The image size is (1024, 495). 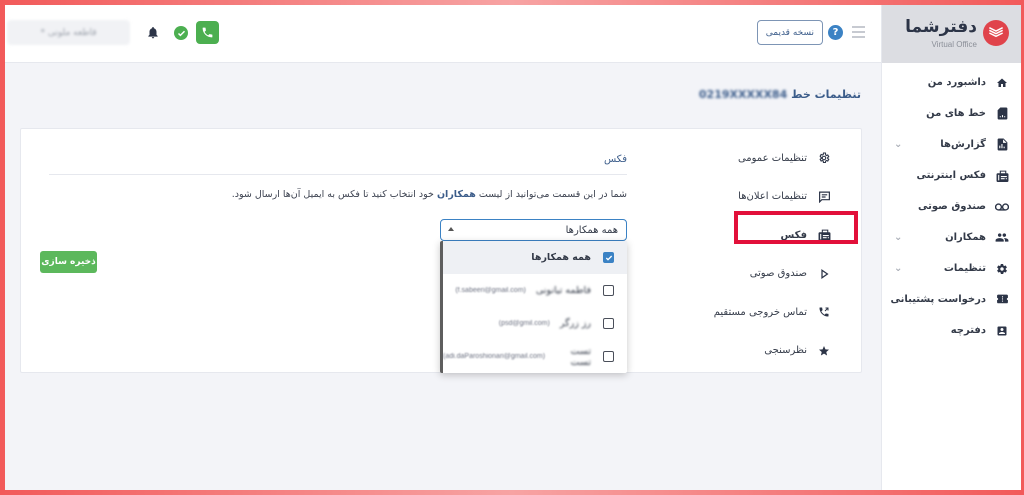 I want to click on colleagues-link: همکاران, so click(x=456, y=194).